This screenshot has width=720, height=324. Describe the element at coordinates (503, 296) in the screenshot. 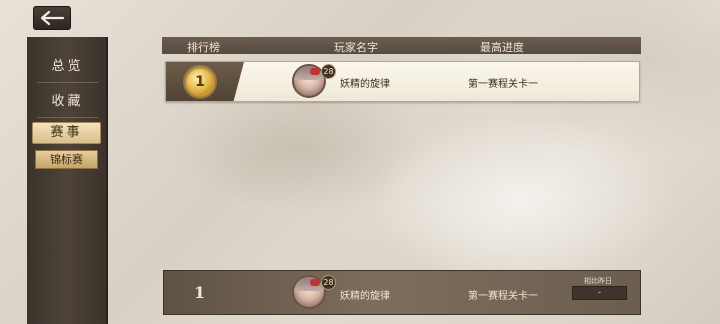

I see `my-player-progress: 第一赛程关卡一` at that location.